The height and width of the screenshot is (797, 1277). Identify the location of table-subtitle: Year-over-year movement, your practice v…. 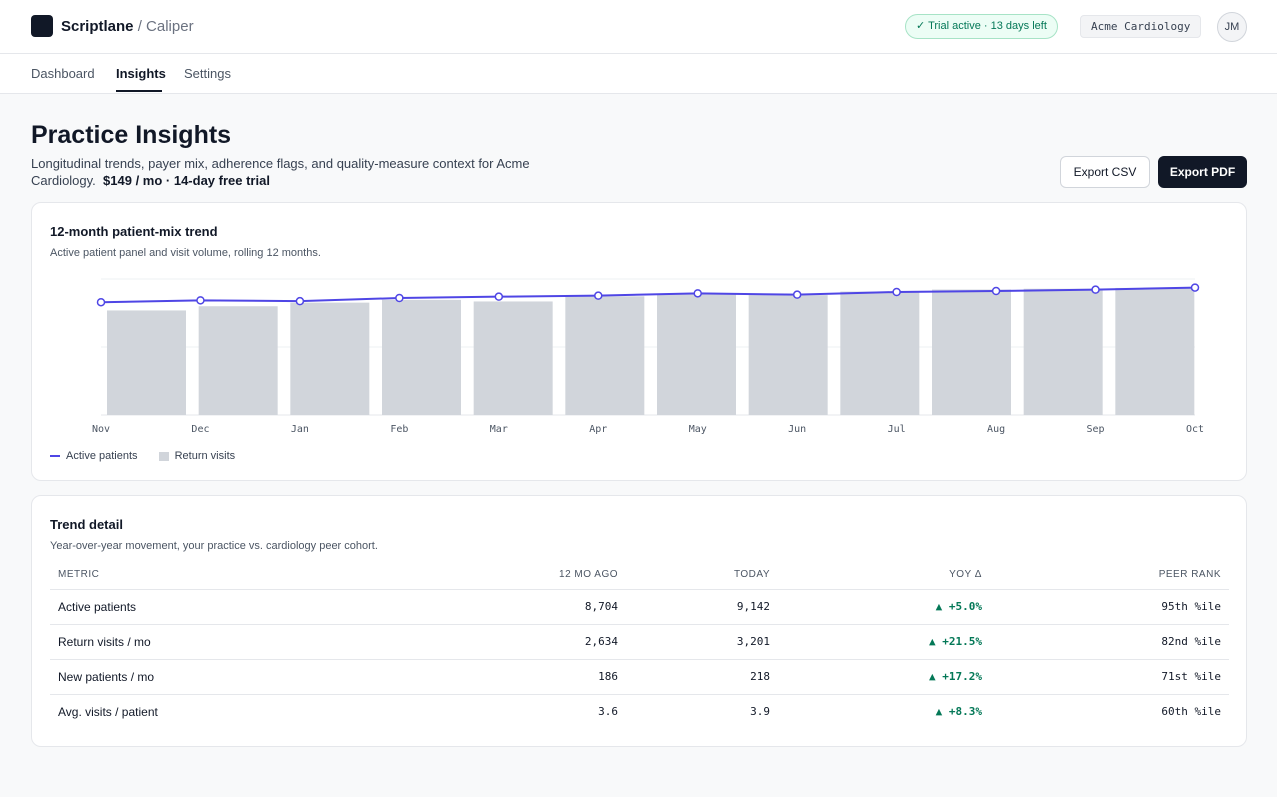
(214, 546).